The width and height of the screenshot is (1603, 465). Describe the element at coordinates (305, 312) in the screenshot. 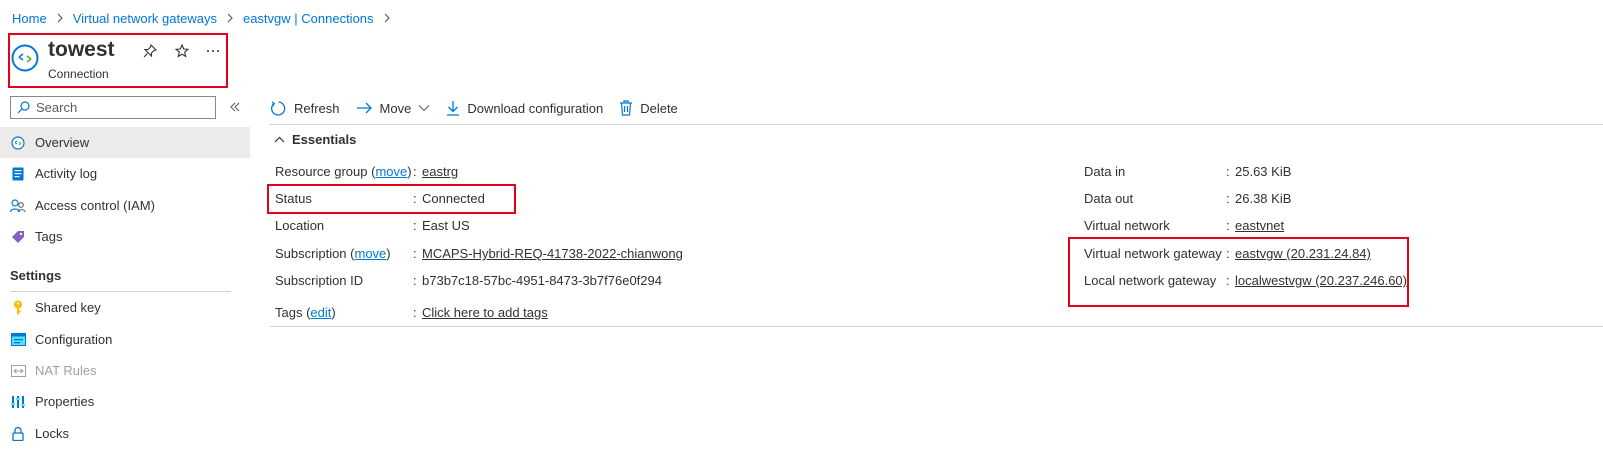

I see `tags-label: Tags (edit)` at that location.